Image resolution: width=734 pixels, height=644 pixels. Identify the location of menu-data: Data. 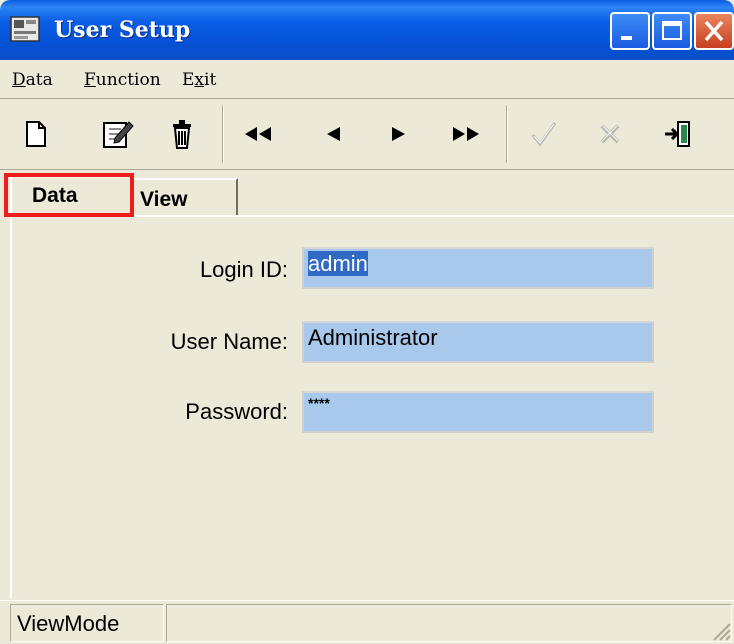
(32, 80).